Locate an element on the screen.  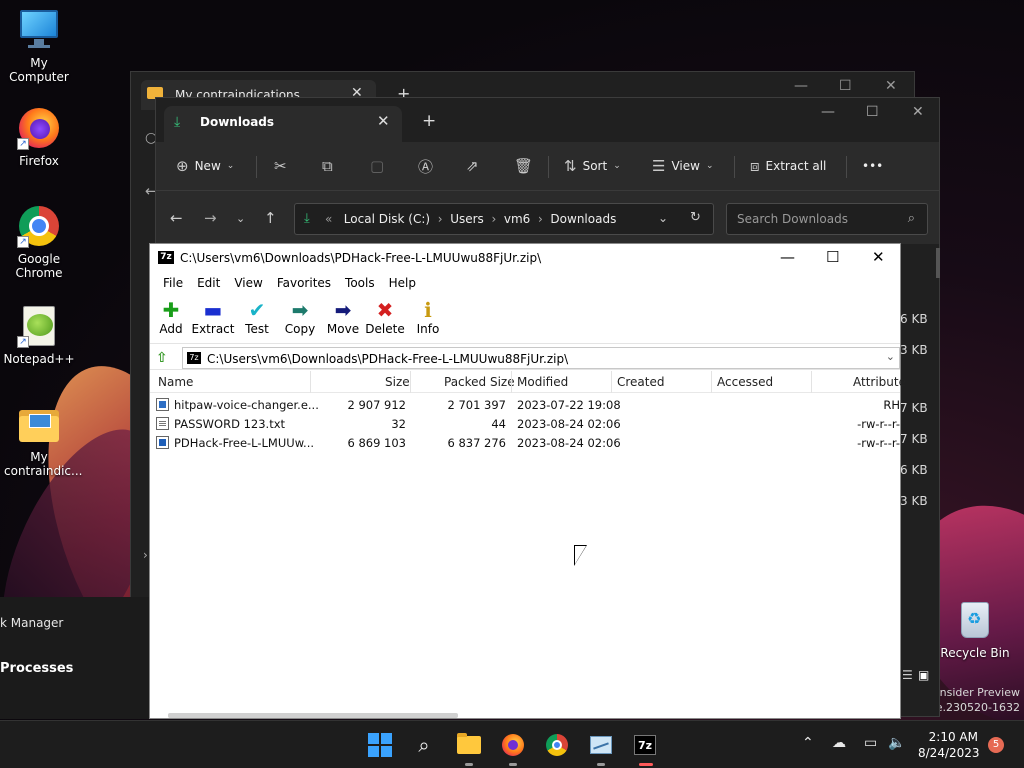
desktop-icon-chrome: ↗ Google Chrome is located at coordinates (39, 242).